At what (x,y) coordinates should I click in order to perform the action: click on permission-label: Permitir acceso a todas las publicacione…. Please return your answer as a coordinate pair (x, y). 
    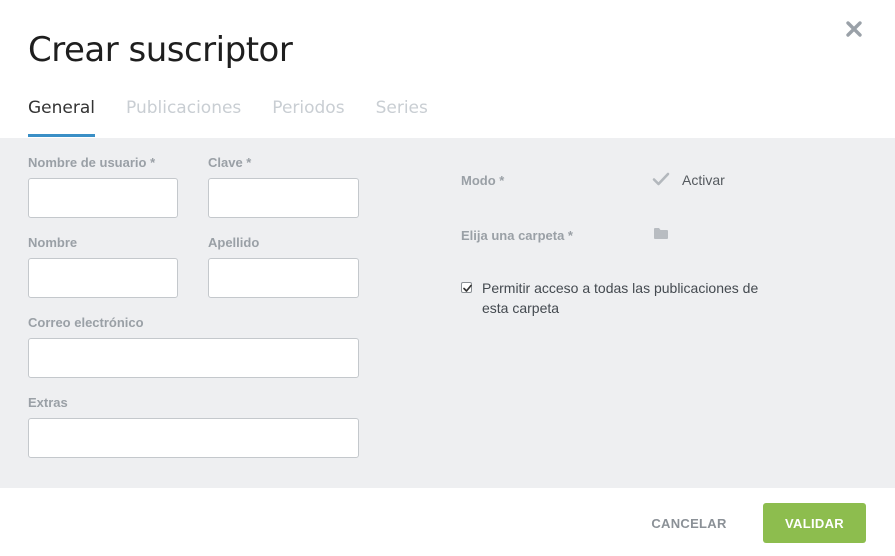
    Looking at the image, I should click on (632, 298).